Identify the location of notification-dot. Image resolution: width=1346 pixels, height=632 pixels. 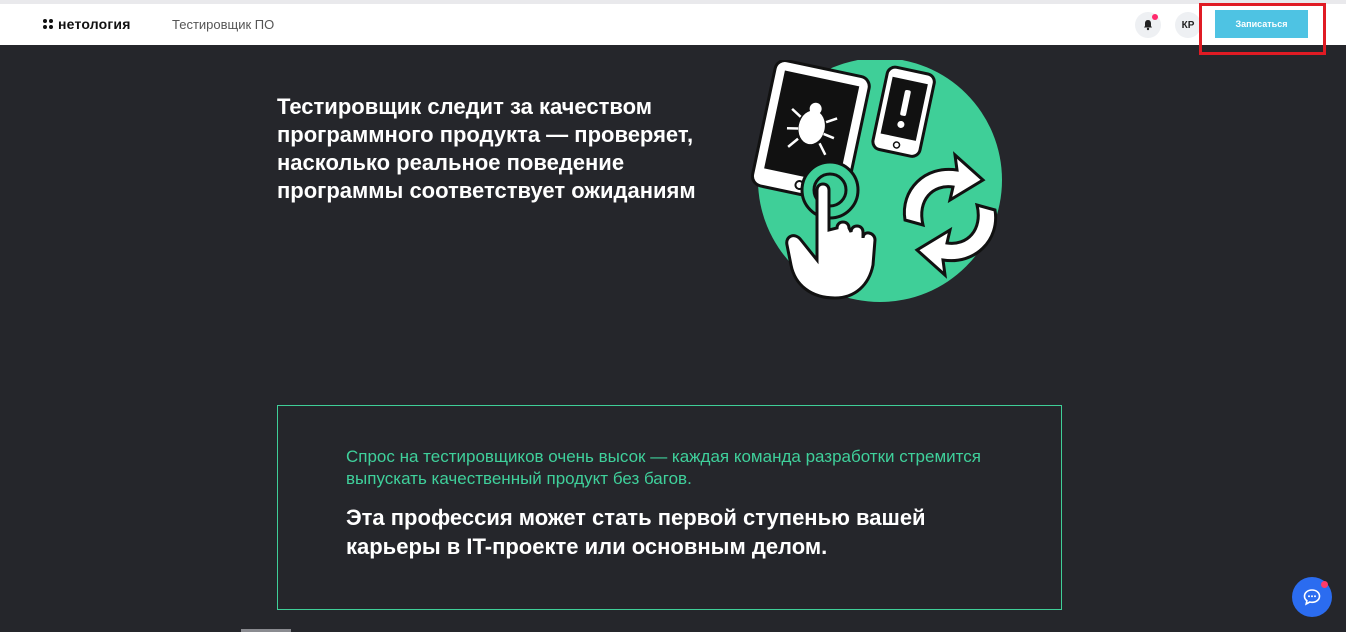
(1155, 17).